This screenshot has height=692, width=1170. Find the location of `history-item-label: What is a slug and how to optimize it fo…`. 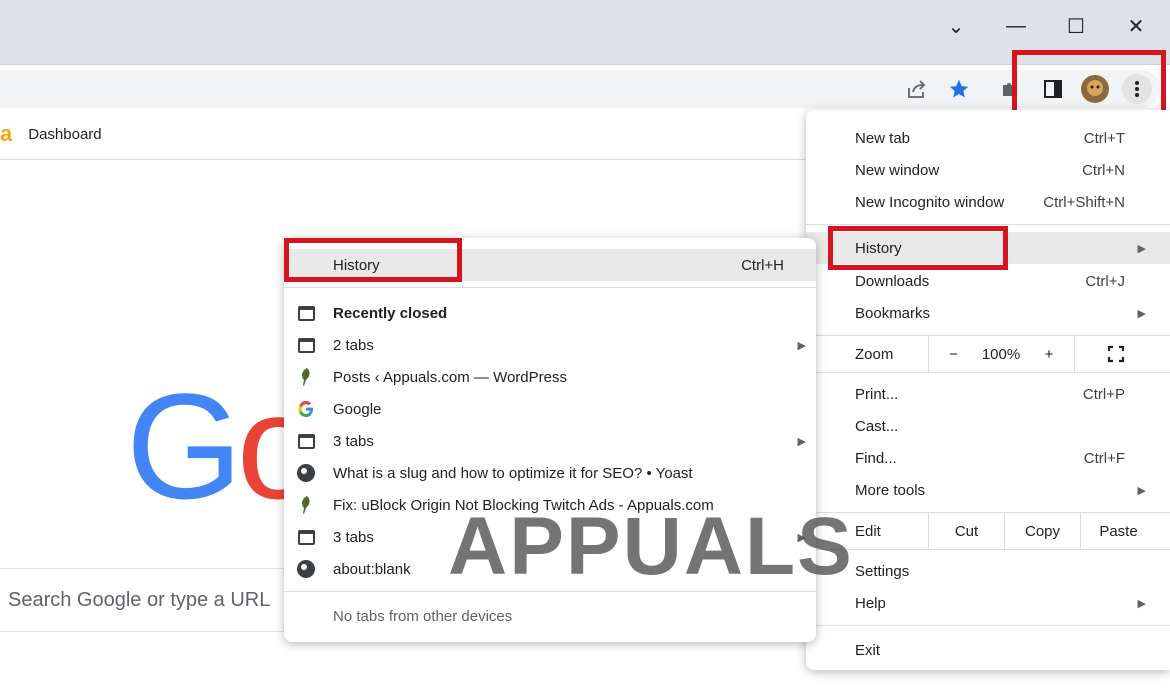

history-item-label: What is a slug and how to optimize it fo… is located at coordinates (513, 473).